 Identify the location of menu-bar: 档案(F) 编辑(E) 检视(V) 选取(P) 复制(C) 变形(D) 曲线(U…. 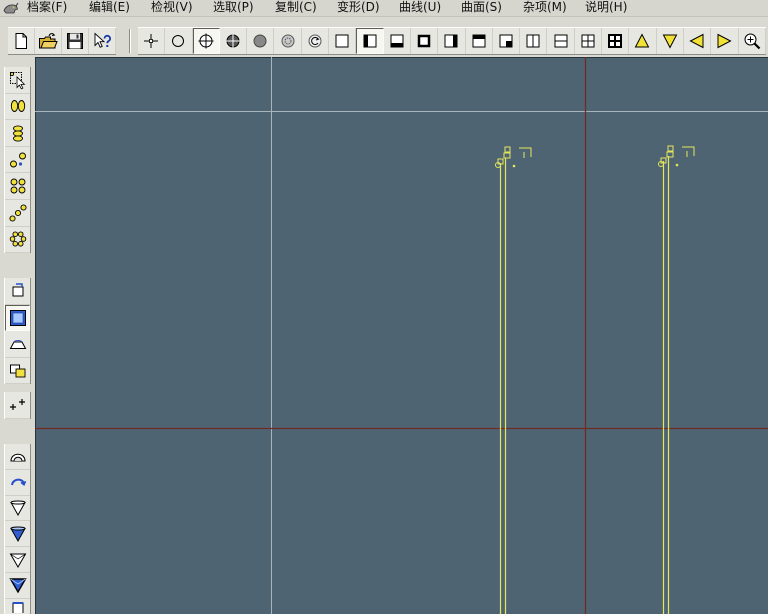
(384, 8).